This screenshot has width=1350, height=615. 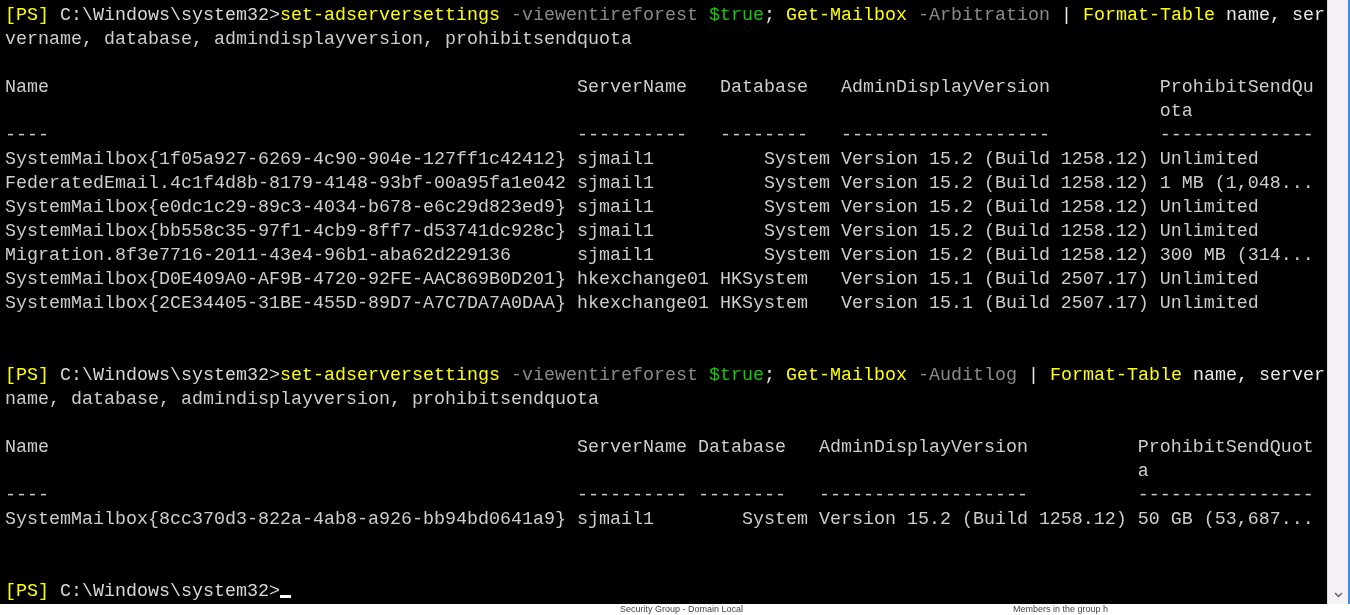 What do you see at coordinates (148, 592) in the screenshot?
I see `command-line: [PS] C:\Windows\system32>` at bounding box center [148, 592].